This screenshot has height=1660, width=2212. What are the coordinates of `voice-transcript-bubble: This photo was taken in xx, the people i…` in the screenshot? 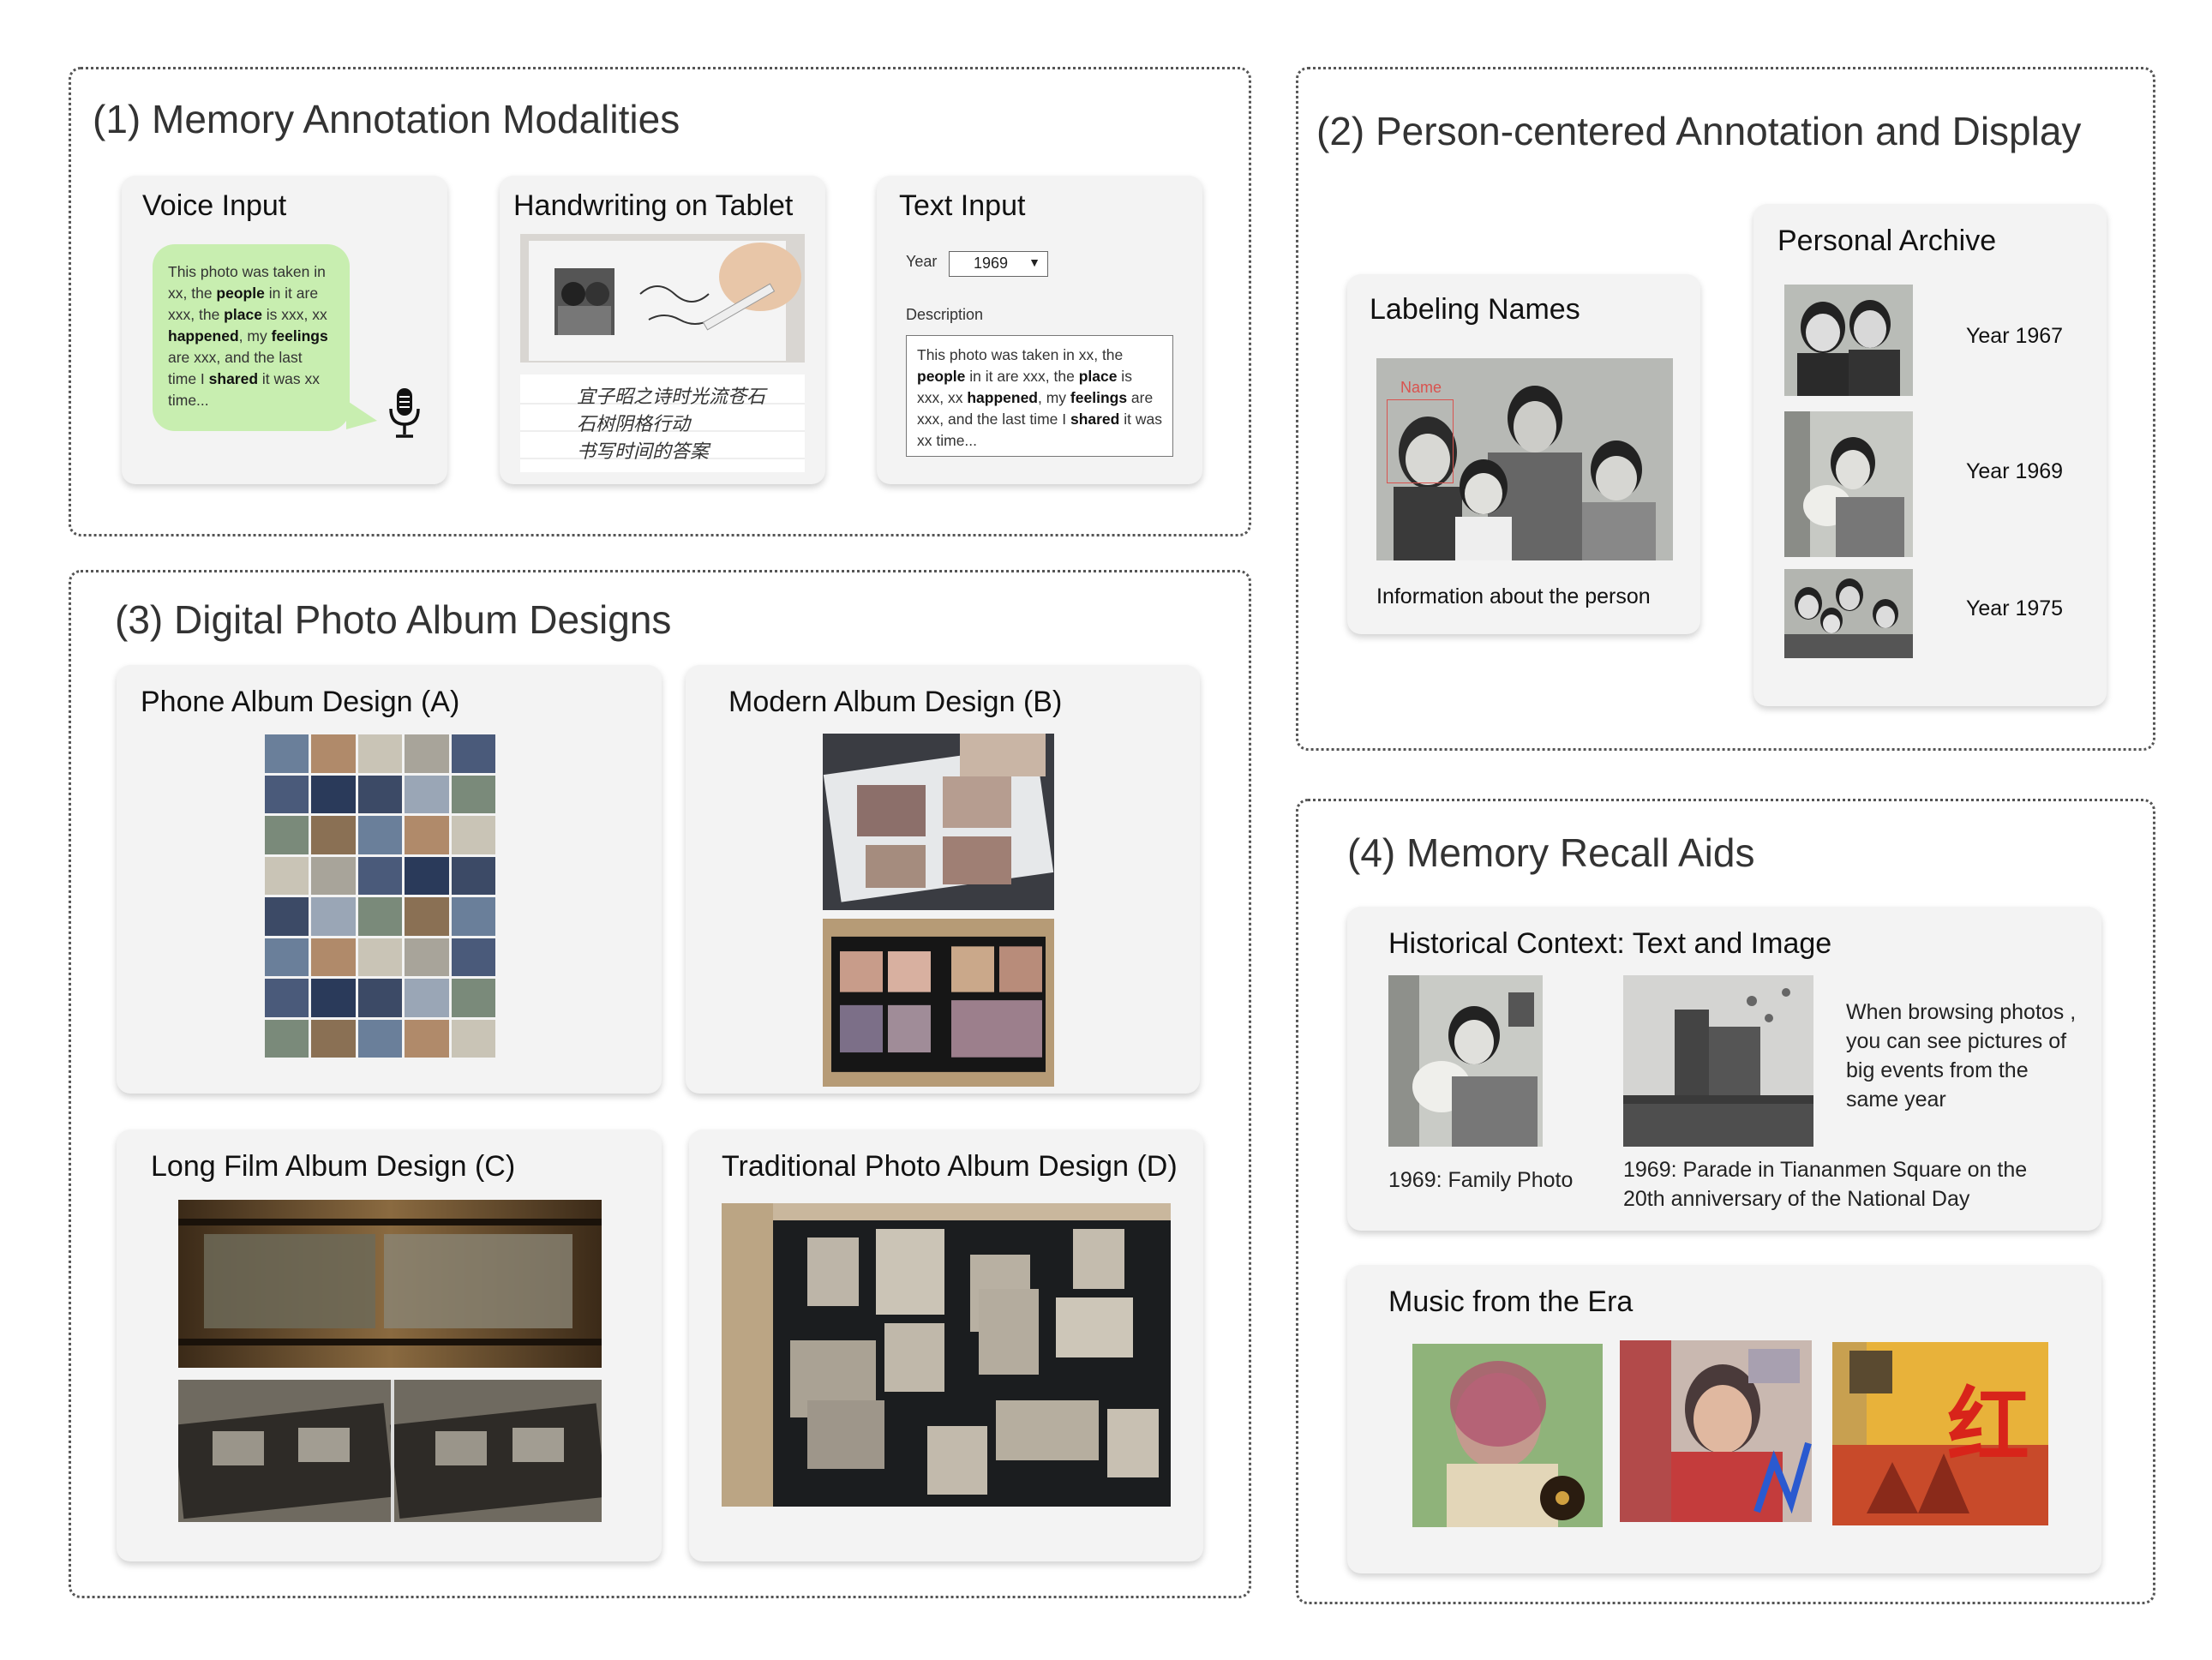 It's located at (252, 337).